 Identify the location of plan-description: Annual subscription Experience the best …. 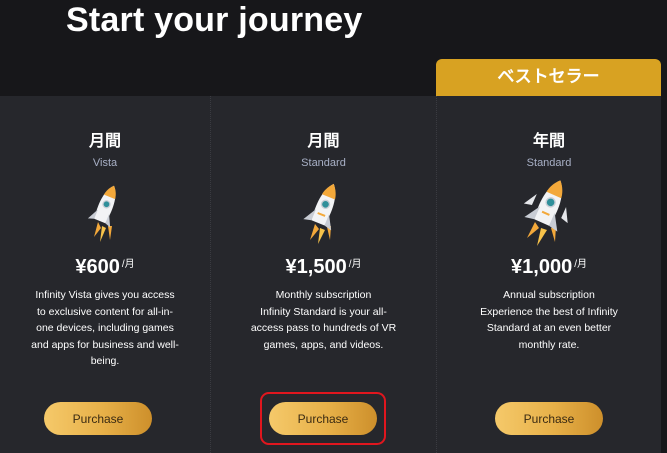
(549, 320).